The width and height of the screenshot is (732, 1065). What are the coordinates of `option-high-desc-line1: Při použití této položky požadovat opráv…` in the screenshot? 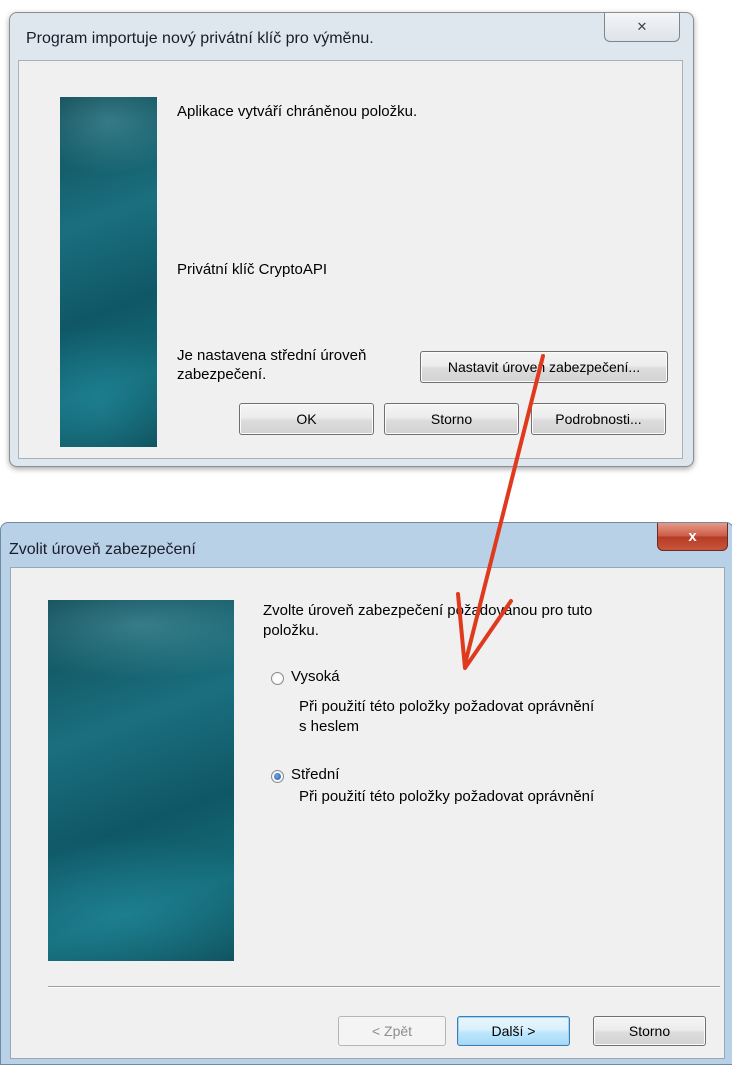 It's located at (447, 706).